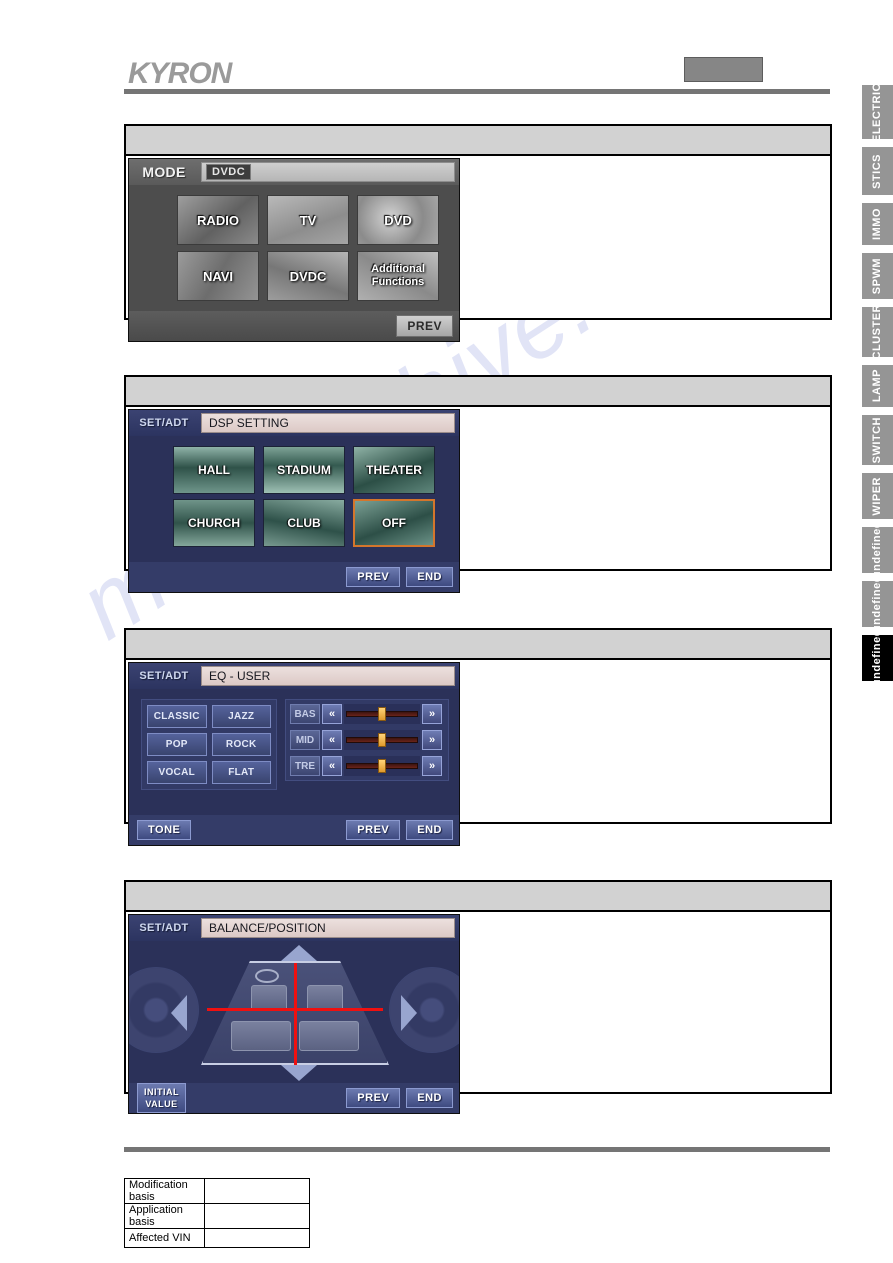 The height and width of the screenshot is (1263, 893). Describe the element at coordinates (877, 276) in the screenshot. I see `side-tab-spwm-3: SPWM` at that location.